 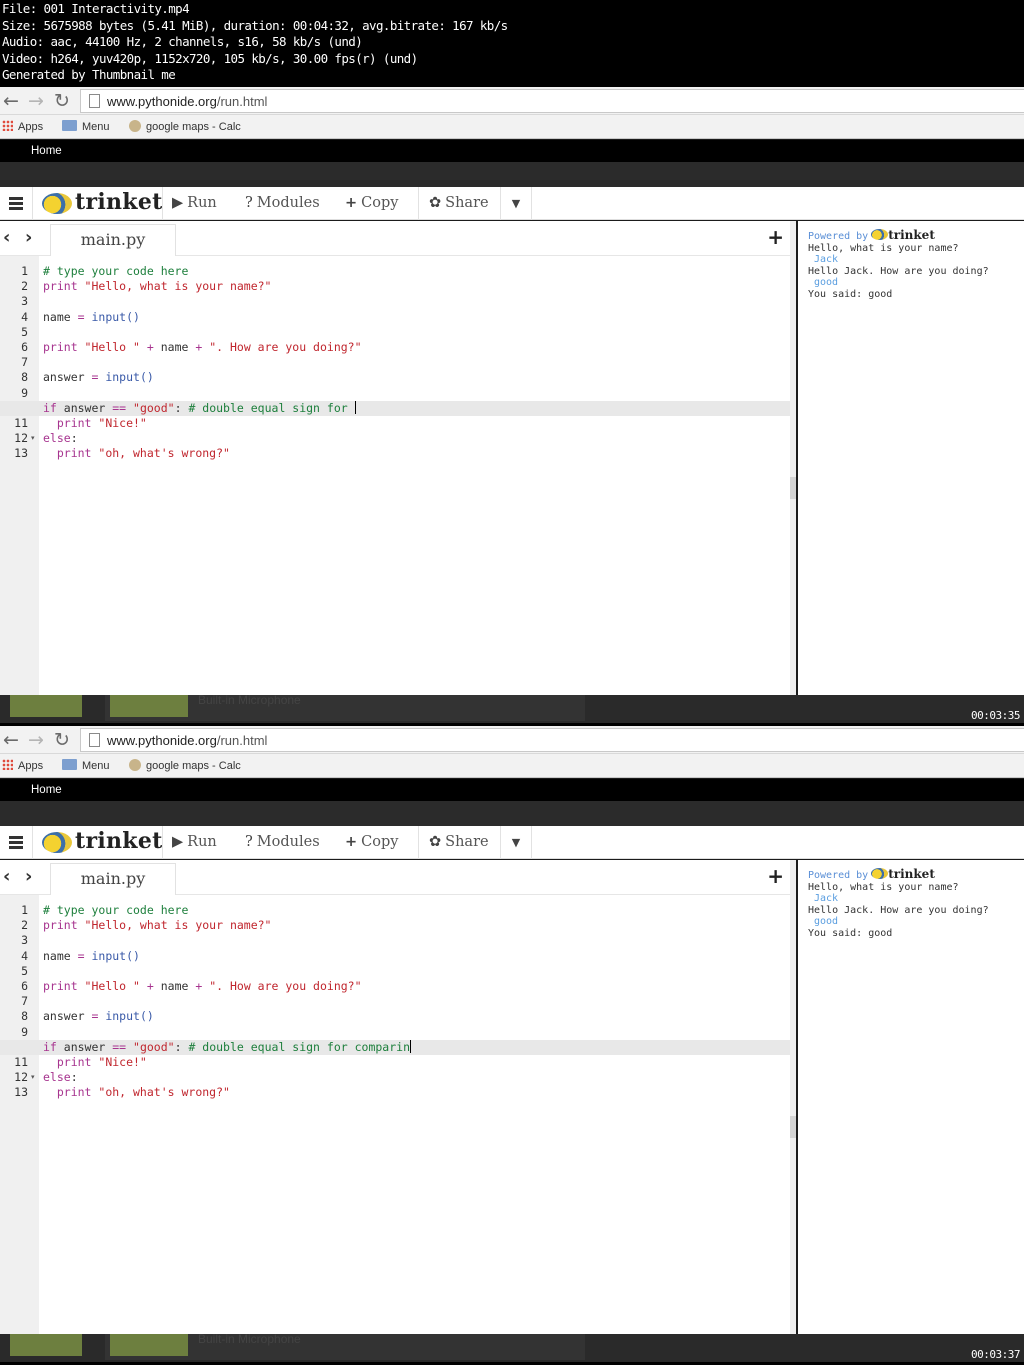 What do you see at coordinates (57, 203) in the screenshot?
I see `trinket-logo-icon` at bounding box center [57, 203].